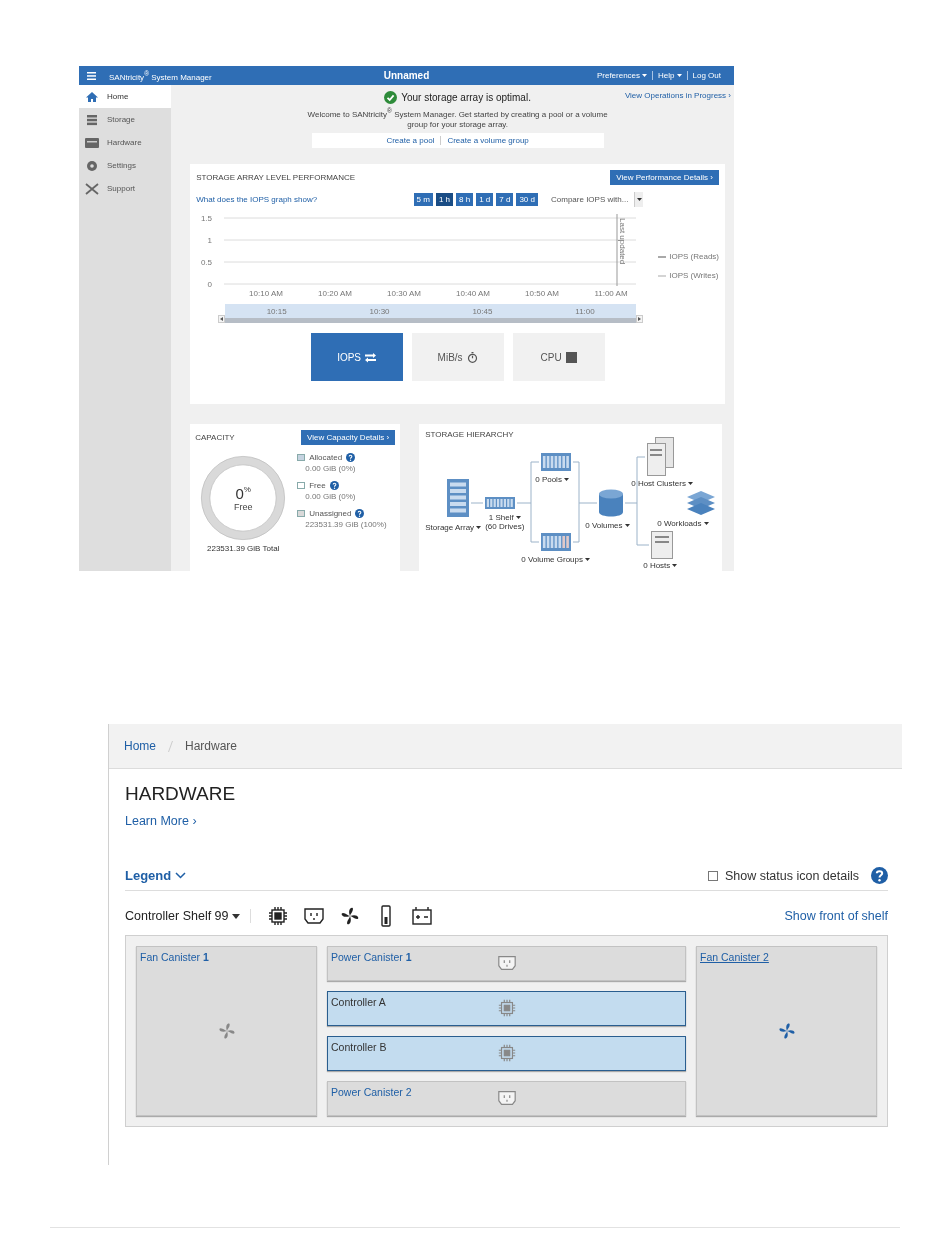 The width and height of the screenshot is (950, 1248). Describe the element at coordinates (226, 1031) in the screenshot. I see `component-tile: Fan Canister 1` at that location.